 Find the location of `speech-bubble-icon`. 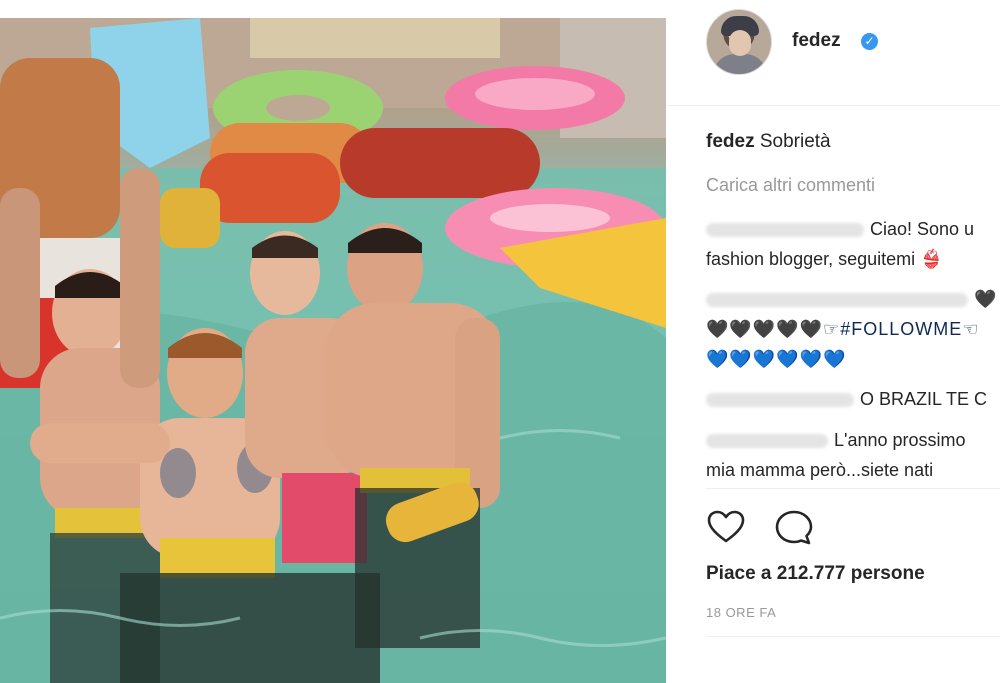

speech-bubble-icon is located at coordinates (794, 528).